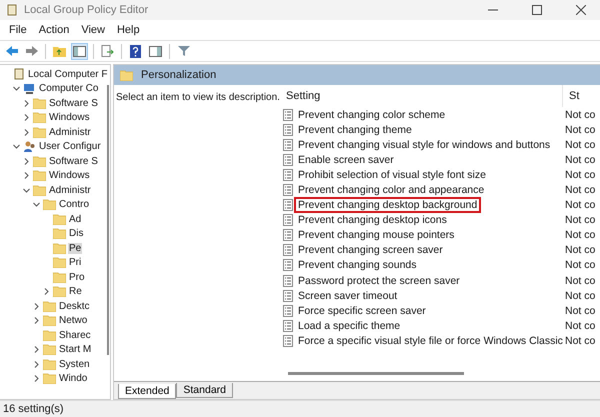 The height and width of the screenshot is (417, 600). I want to click on help-icon, so click(135, 51).